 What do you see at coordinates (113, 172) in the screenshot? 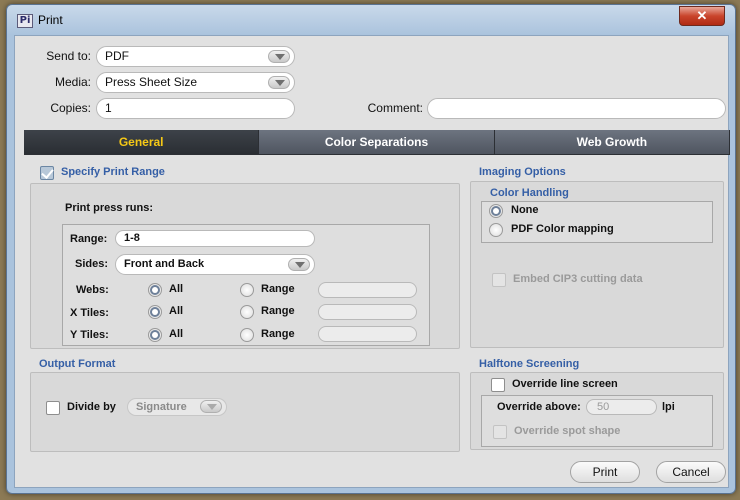
I see `specify-print-range-label: Specify Print Range` at bounding box center [113, 172].